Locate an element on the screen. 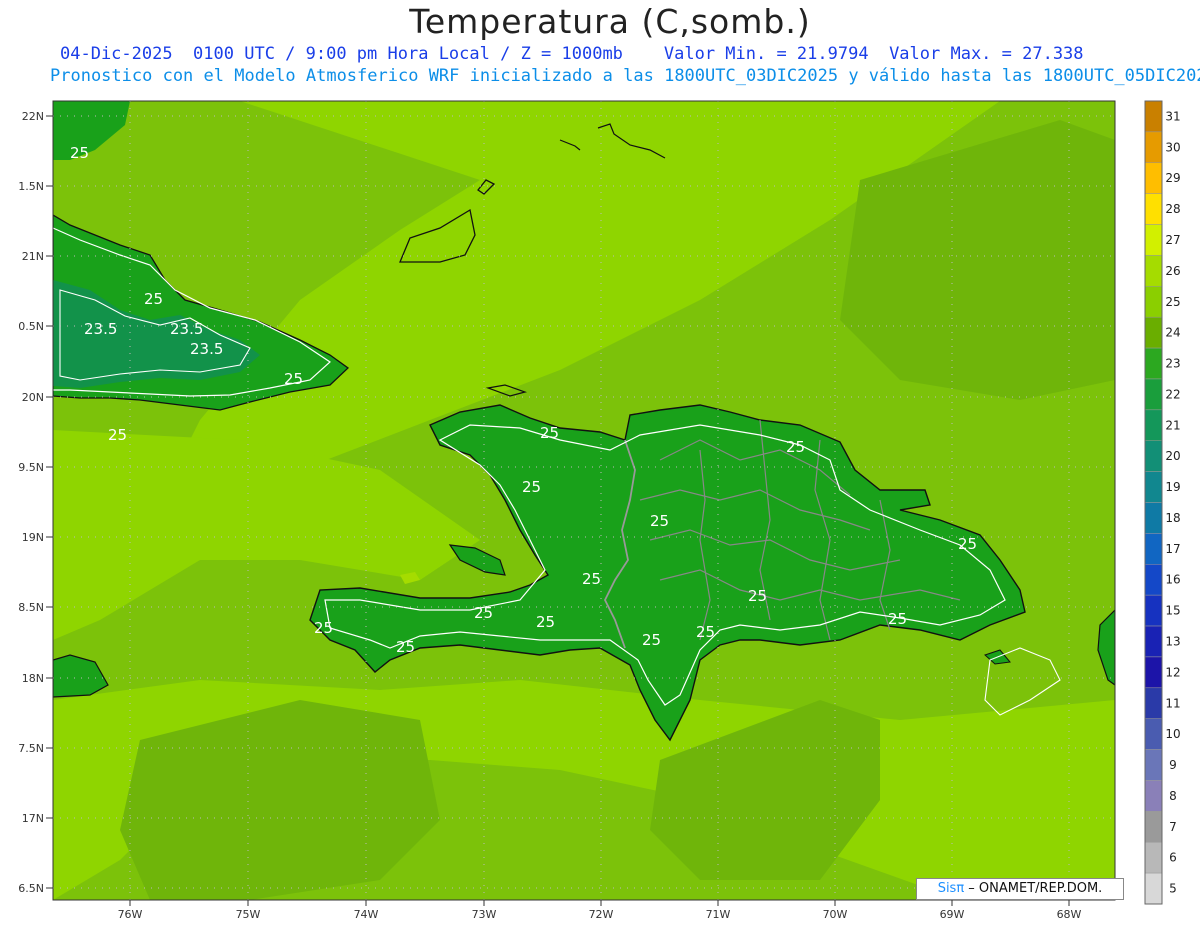  lon-tick-label: 69W is located at coordinates (952, 914).